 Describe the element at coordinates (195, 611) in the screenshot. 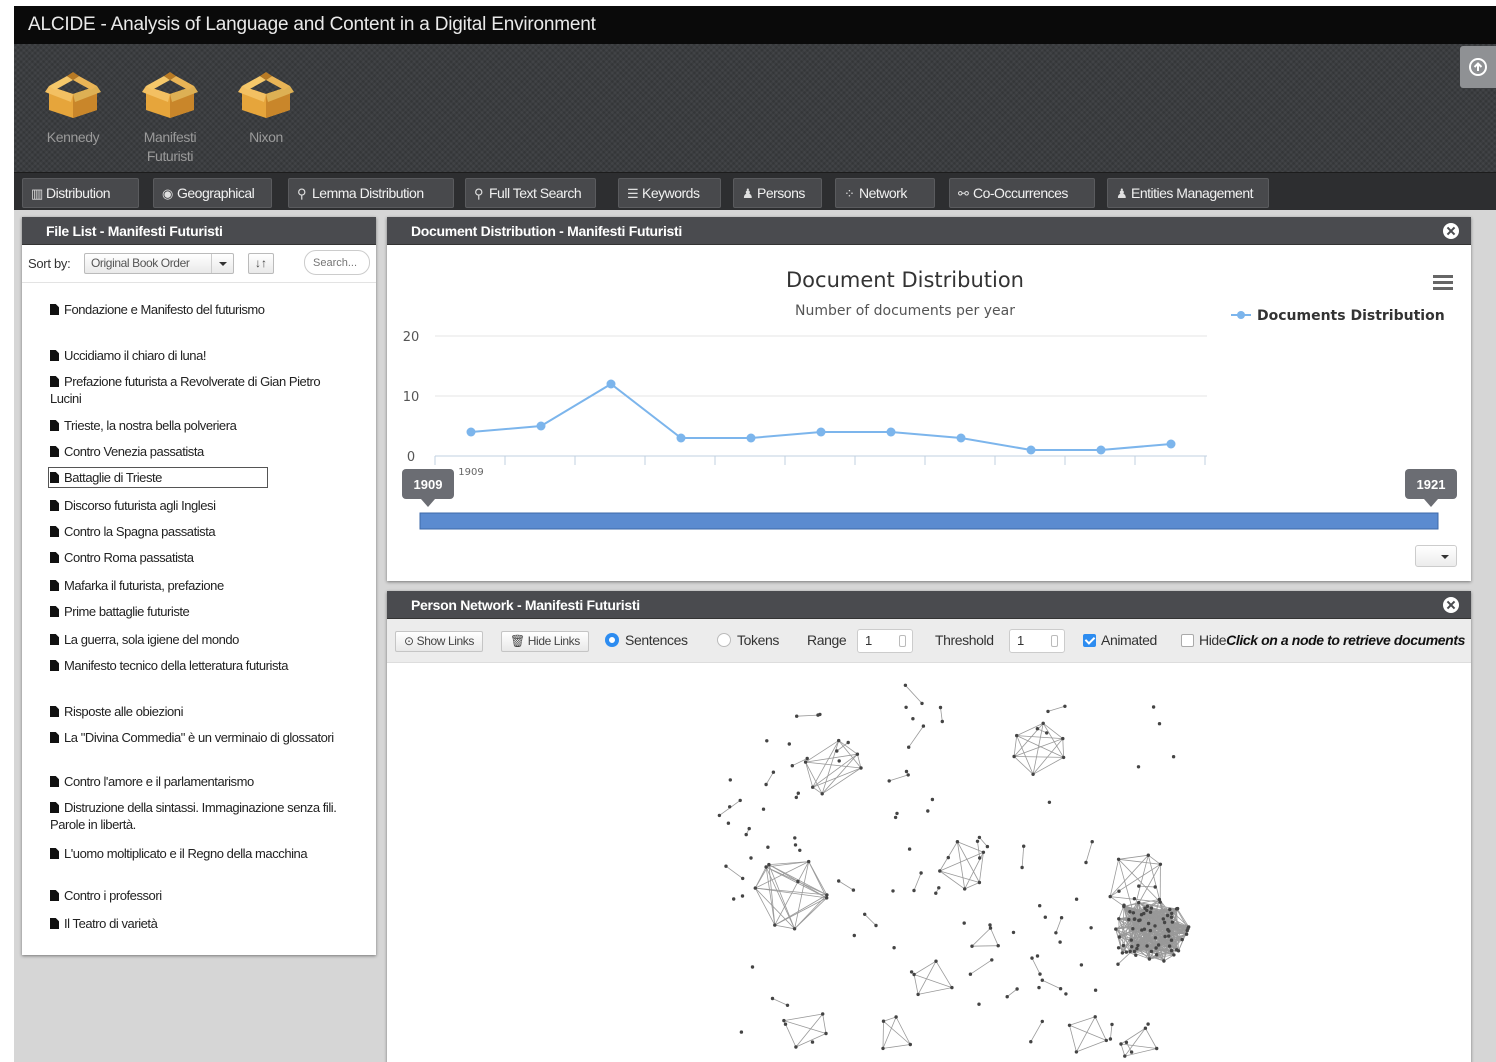

I see `list-item: Prime battaglie futuriste` at that location.